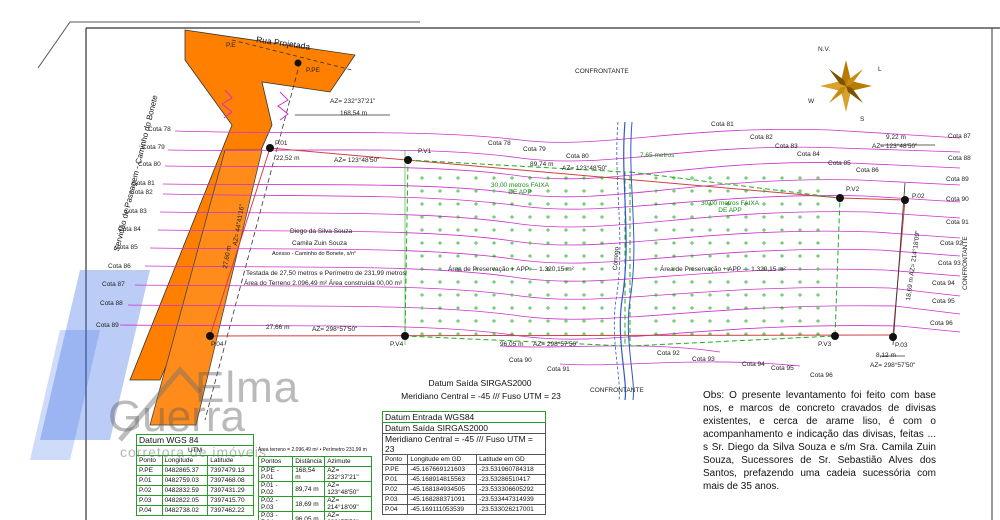 The width and height of the screenshot is (1000, 520). Describe the element at coordinates (397, 344) in the screenshot. I see `label-pv4: P.V4` at that location.